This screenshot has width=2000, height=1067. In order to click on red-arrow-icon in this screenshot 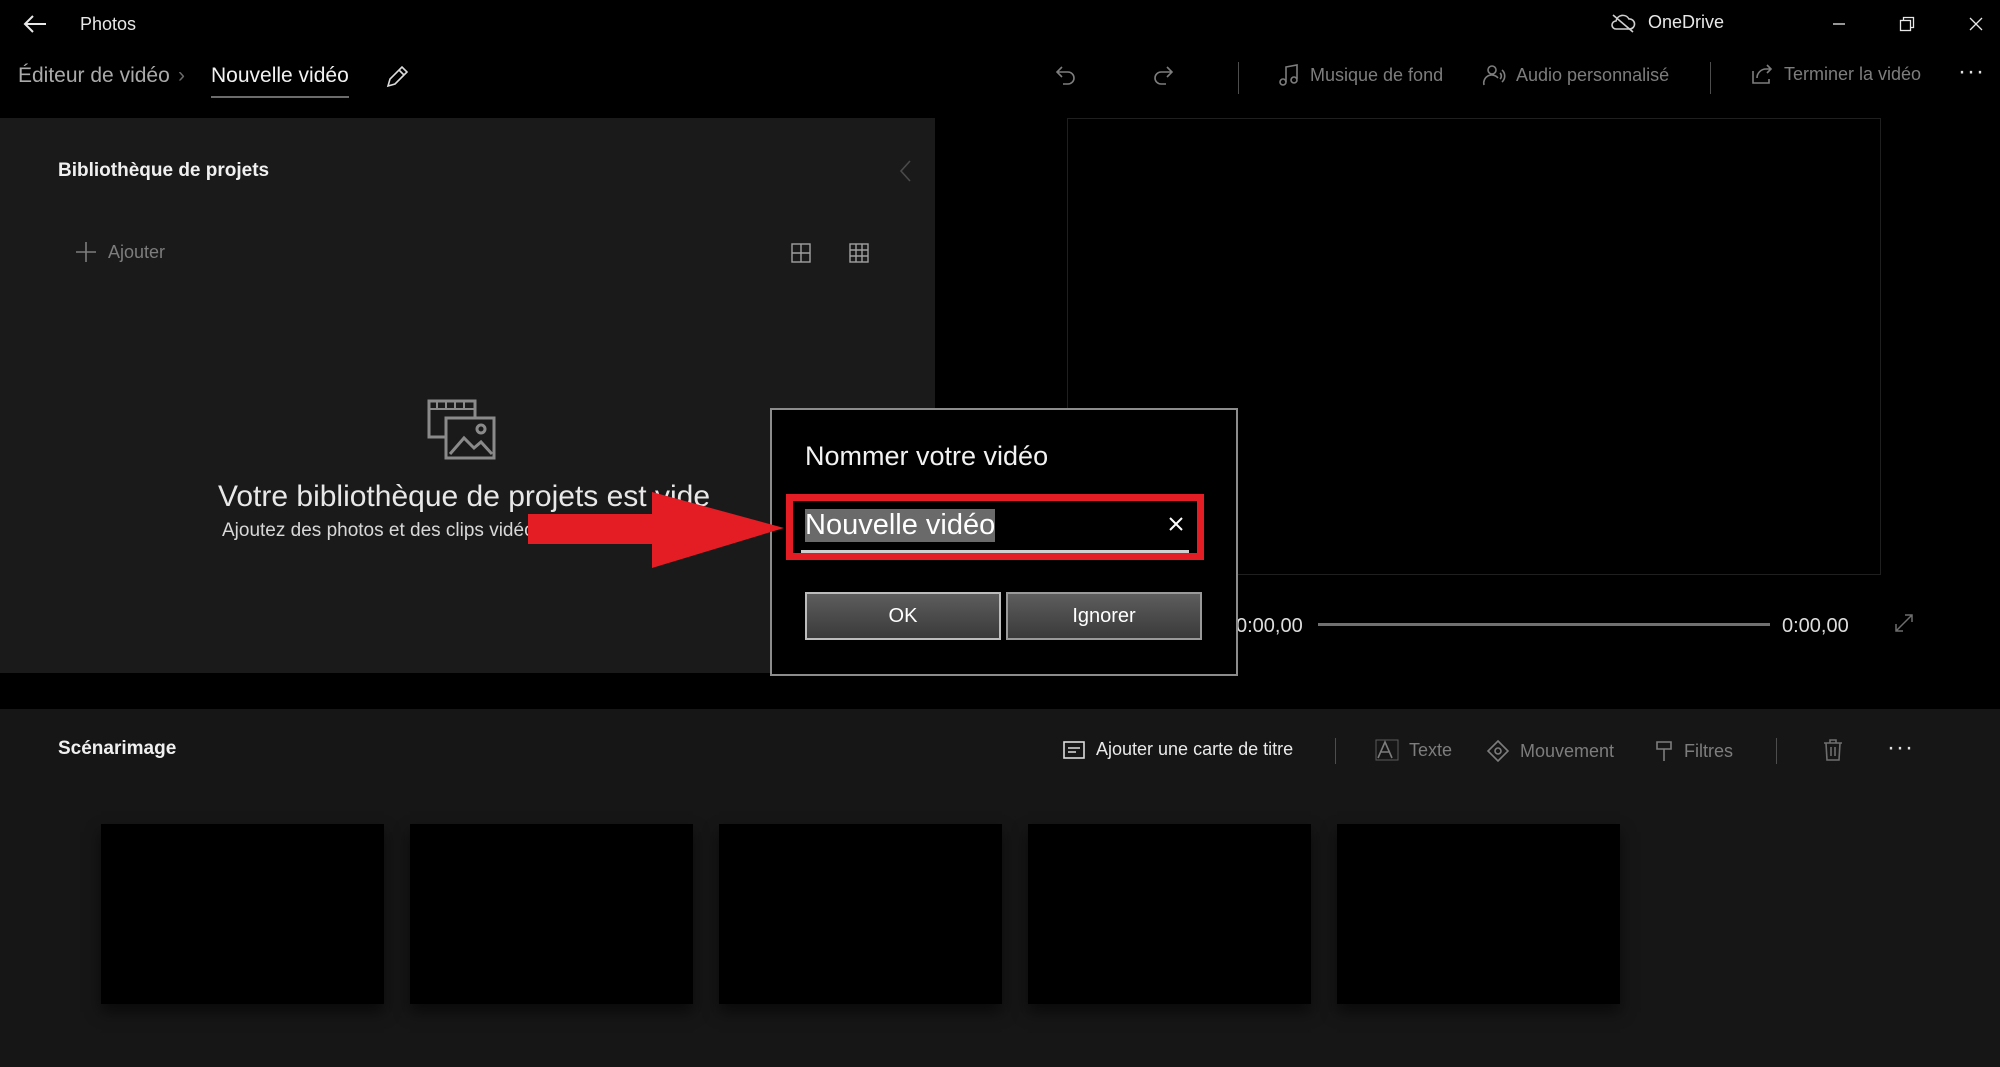, I will do `click(656, 530)`.